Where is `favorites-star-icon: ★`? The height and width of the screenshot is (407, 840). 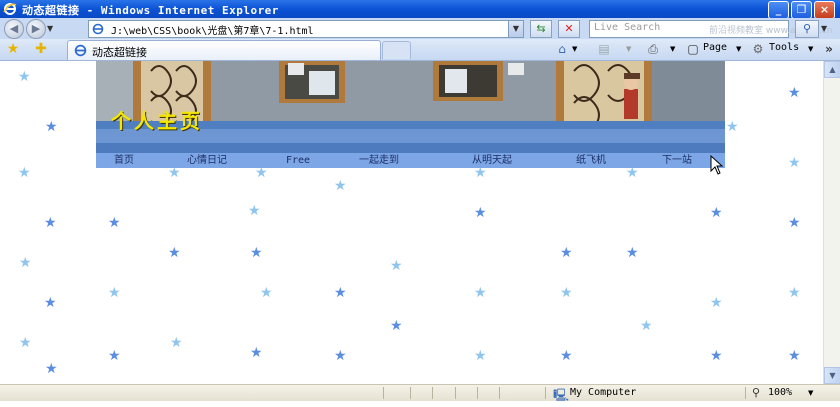 favorites-star-icon: ★ is located at coordinates (13, 49).